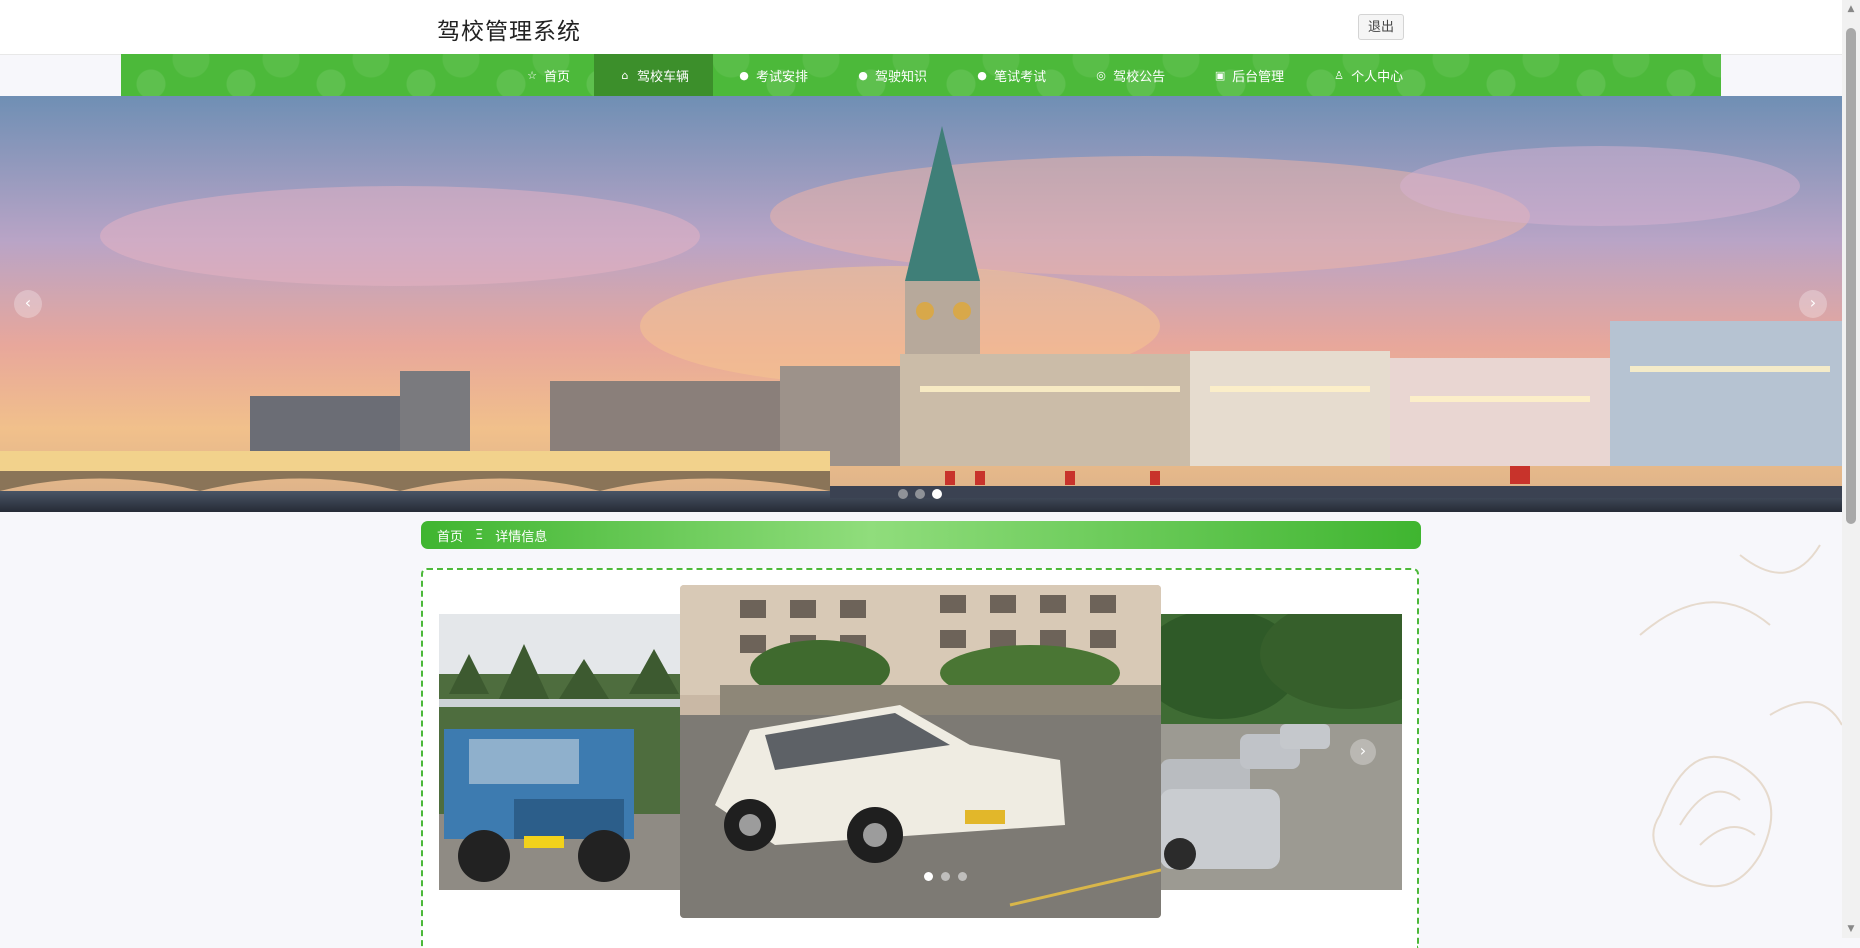  Describe the element at coordinates (1020, 77) in the screenshot. I see `nav-item-label: 笔试考试` at that location.